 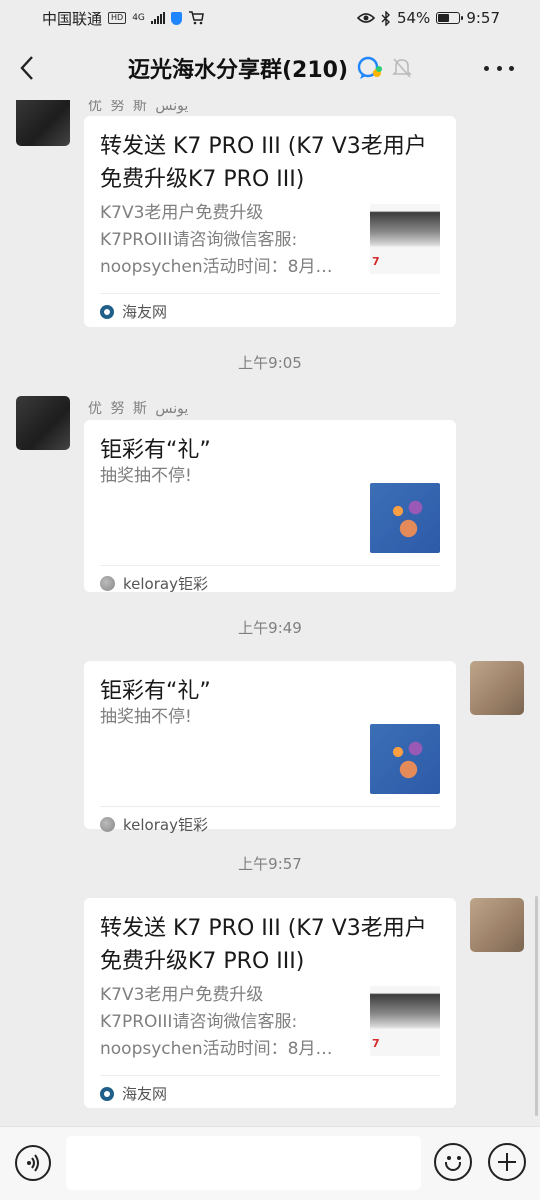 I want to click on timestamp: 上午9:05, so click(x=270, y=363).